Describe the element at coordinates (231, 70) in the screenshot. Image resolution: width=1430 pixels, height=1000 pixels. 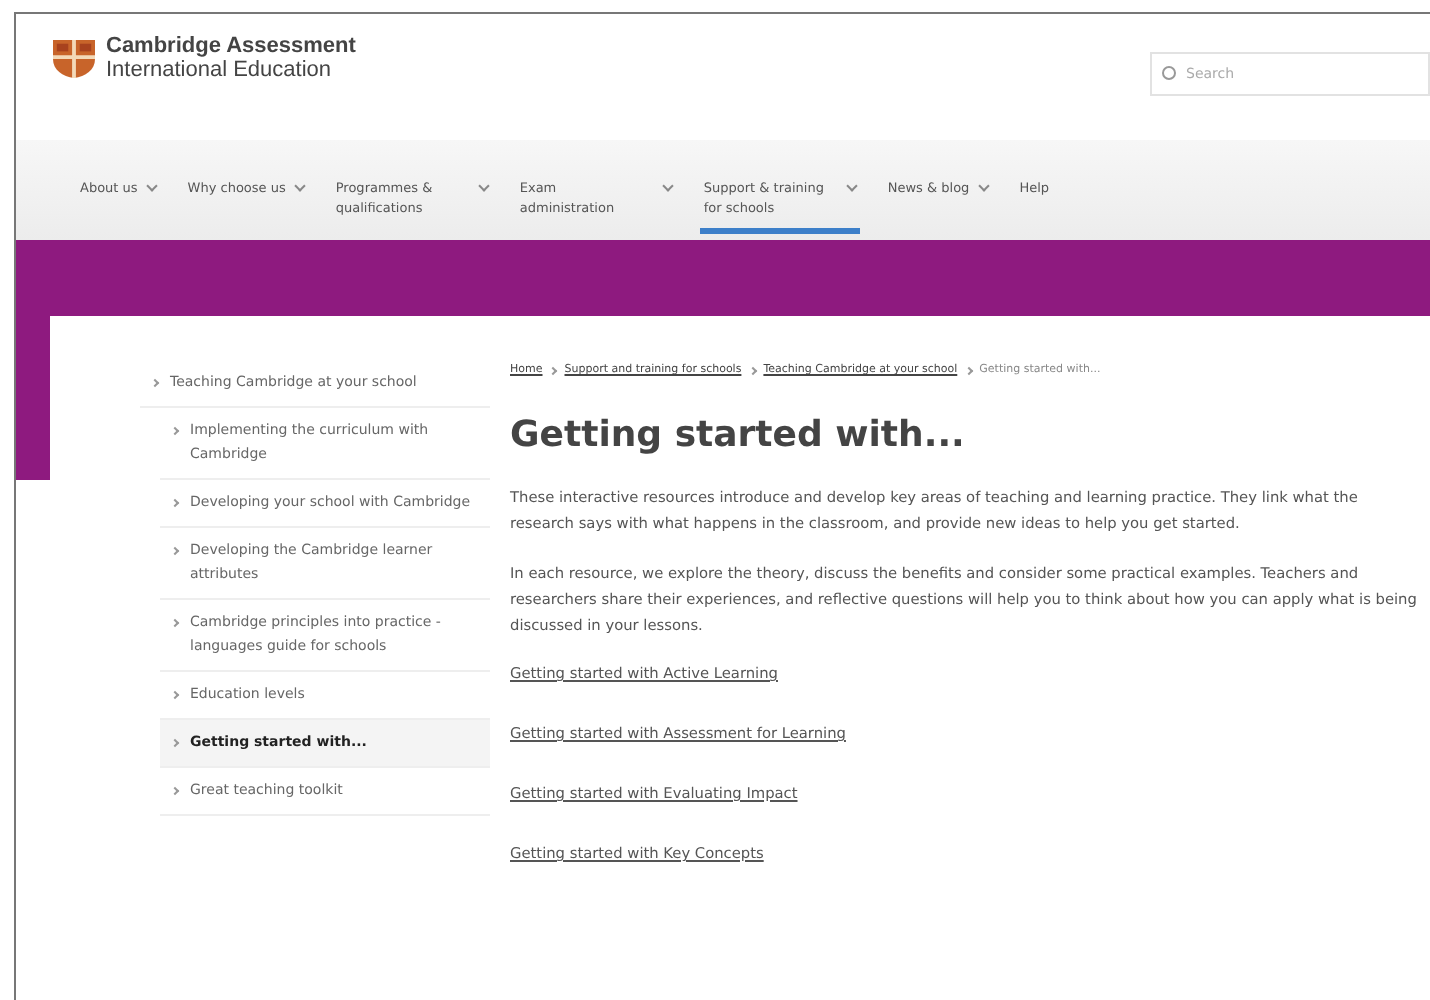
I see `logo-subtext: International Education` at that location.